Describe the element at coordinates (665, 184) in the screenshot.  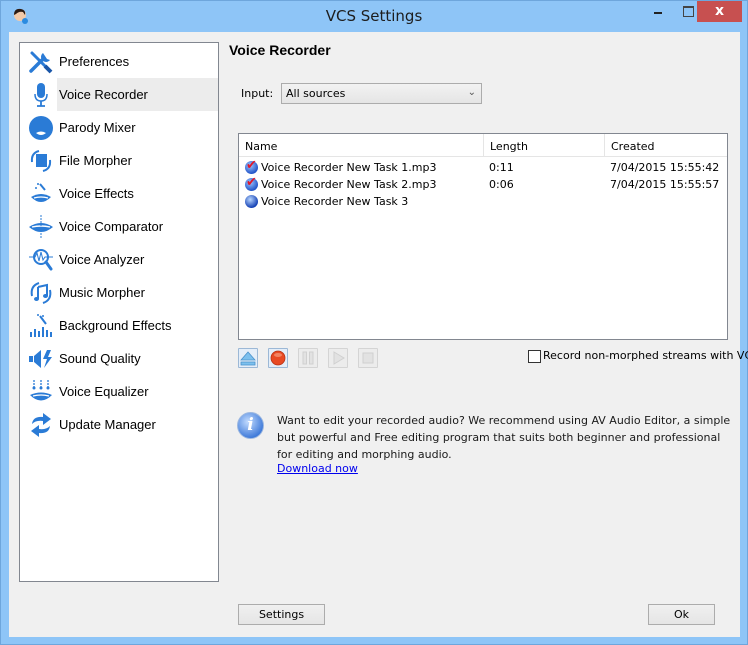
I see `row-created: 7/04/2015 15:55:57` at that location.